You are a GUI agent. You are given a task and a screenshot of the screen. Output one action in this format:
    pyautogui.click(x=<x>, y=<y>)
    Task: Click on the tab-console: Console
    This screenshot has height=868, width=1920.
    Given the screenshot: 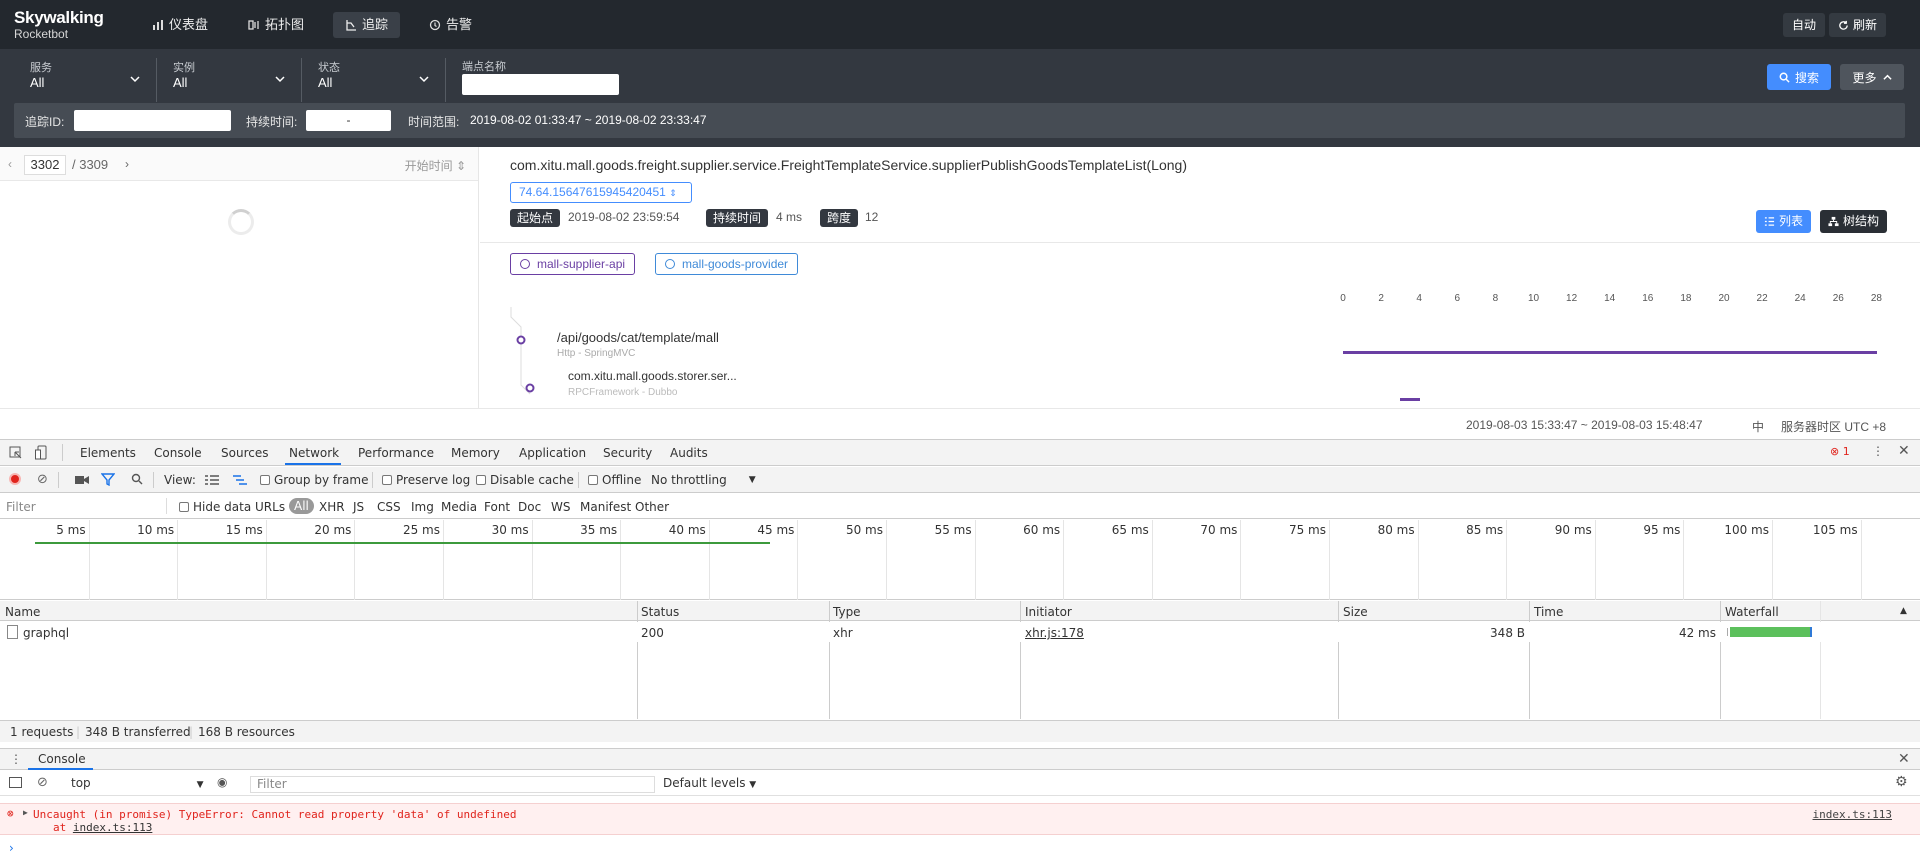 What is the action you would take?
    pyautogui.click(x=178, y=453)
    